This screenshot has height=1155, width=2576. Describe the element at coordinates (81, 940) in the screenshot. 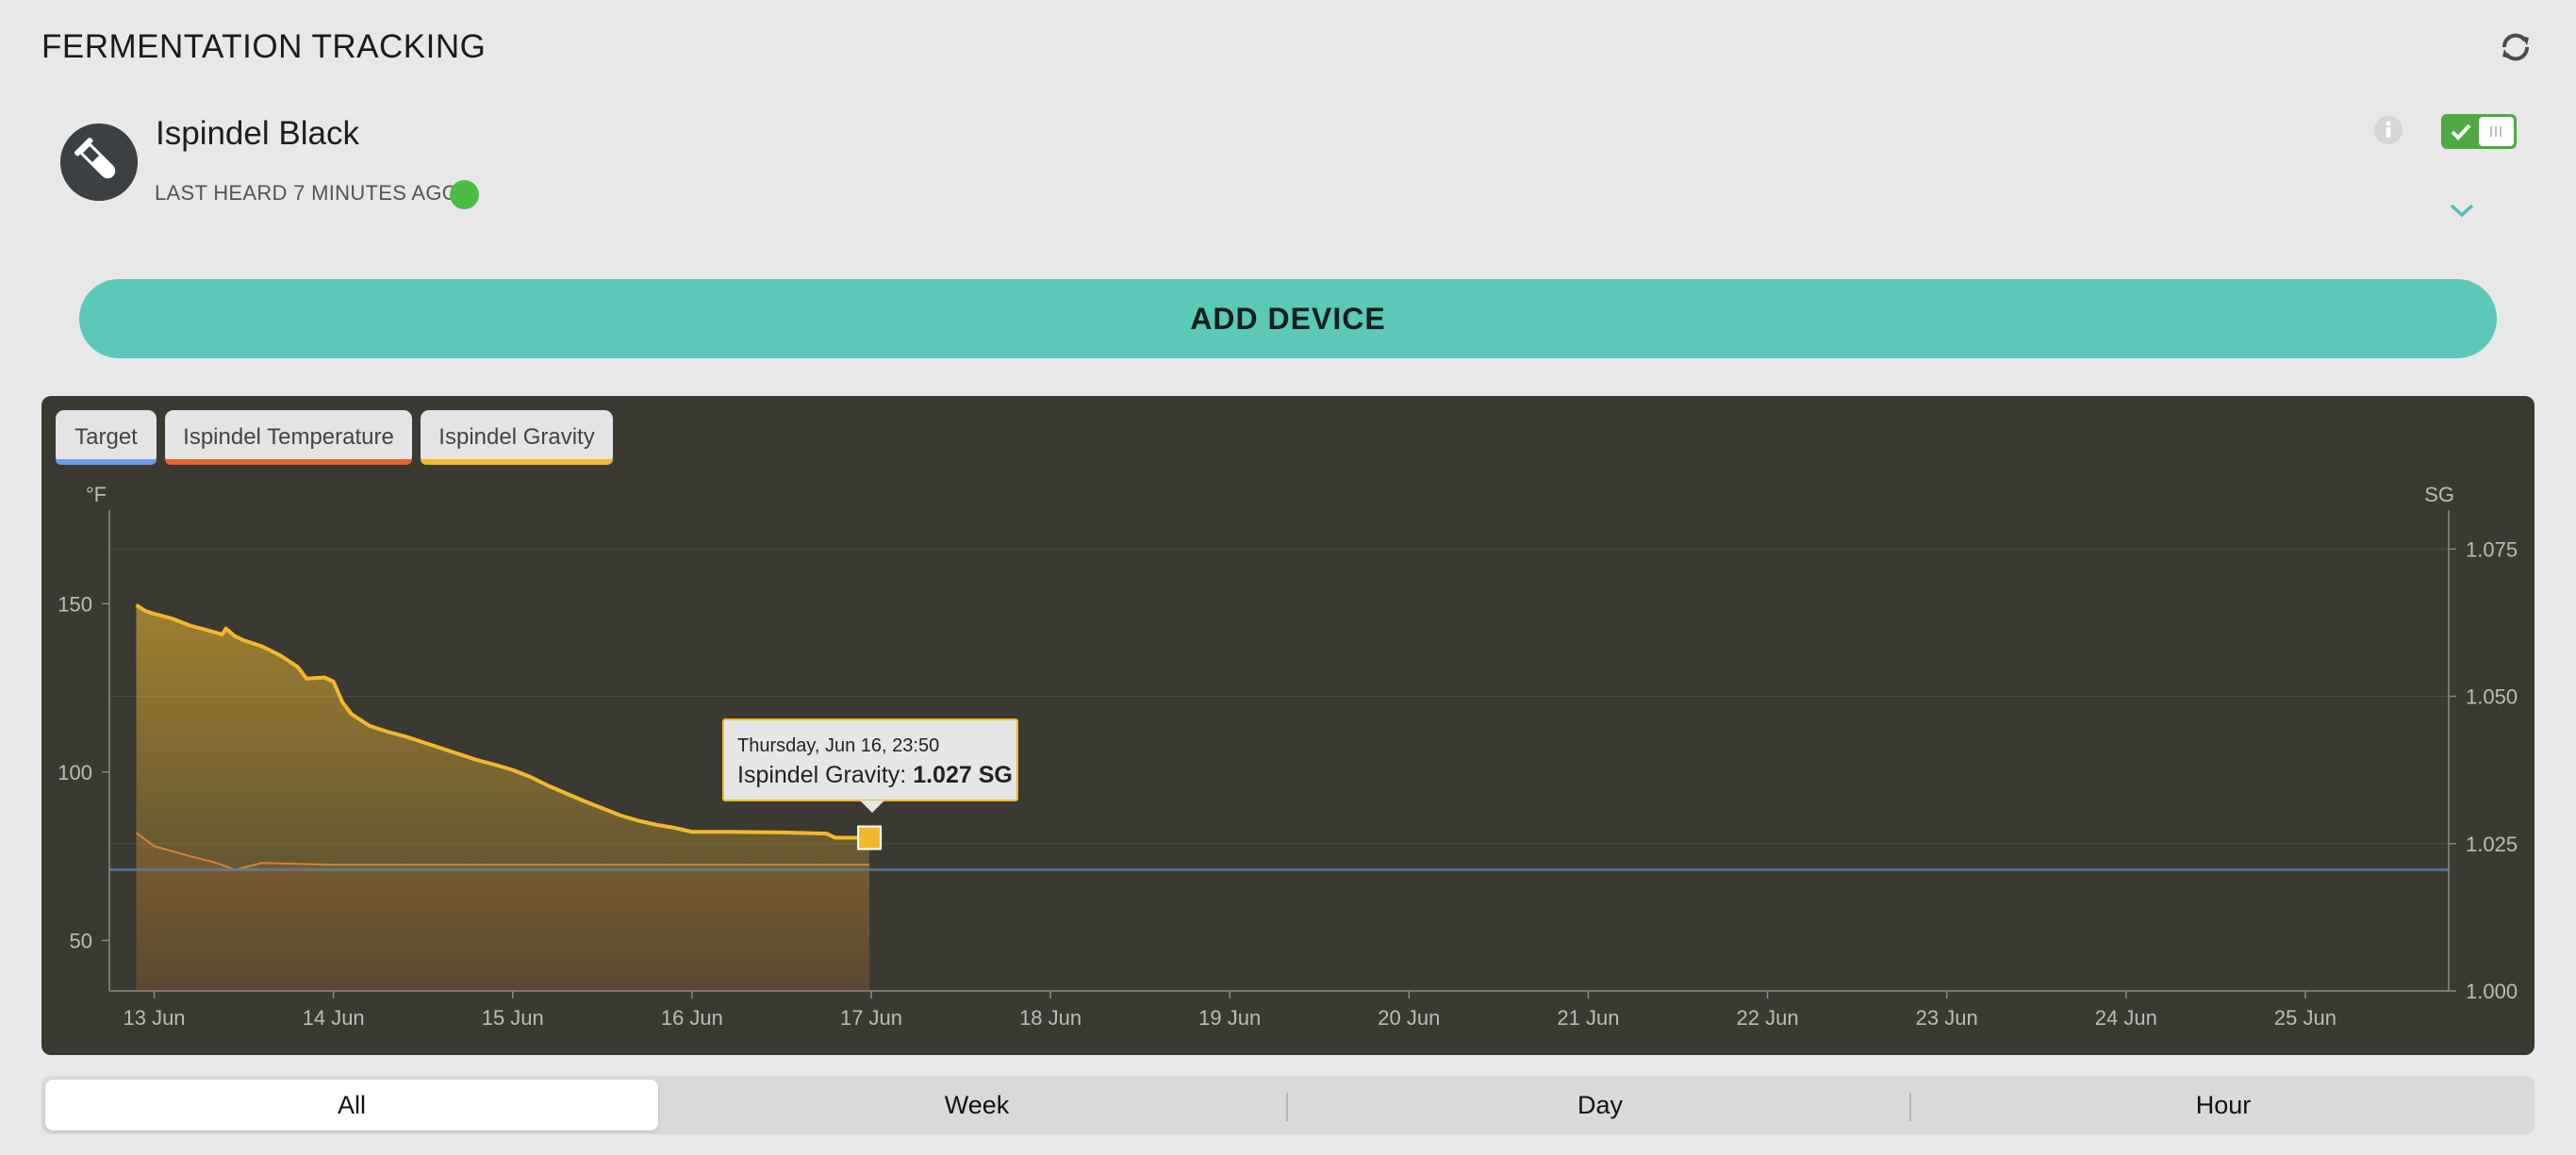

I see `left-axis-tick-label: 50` at that location.